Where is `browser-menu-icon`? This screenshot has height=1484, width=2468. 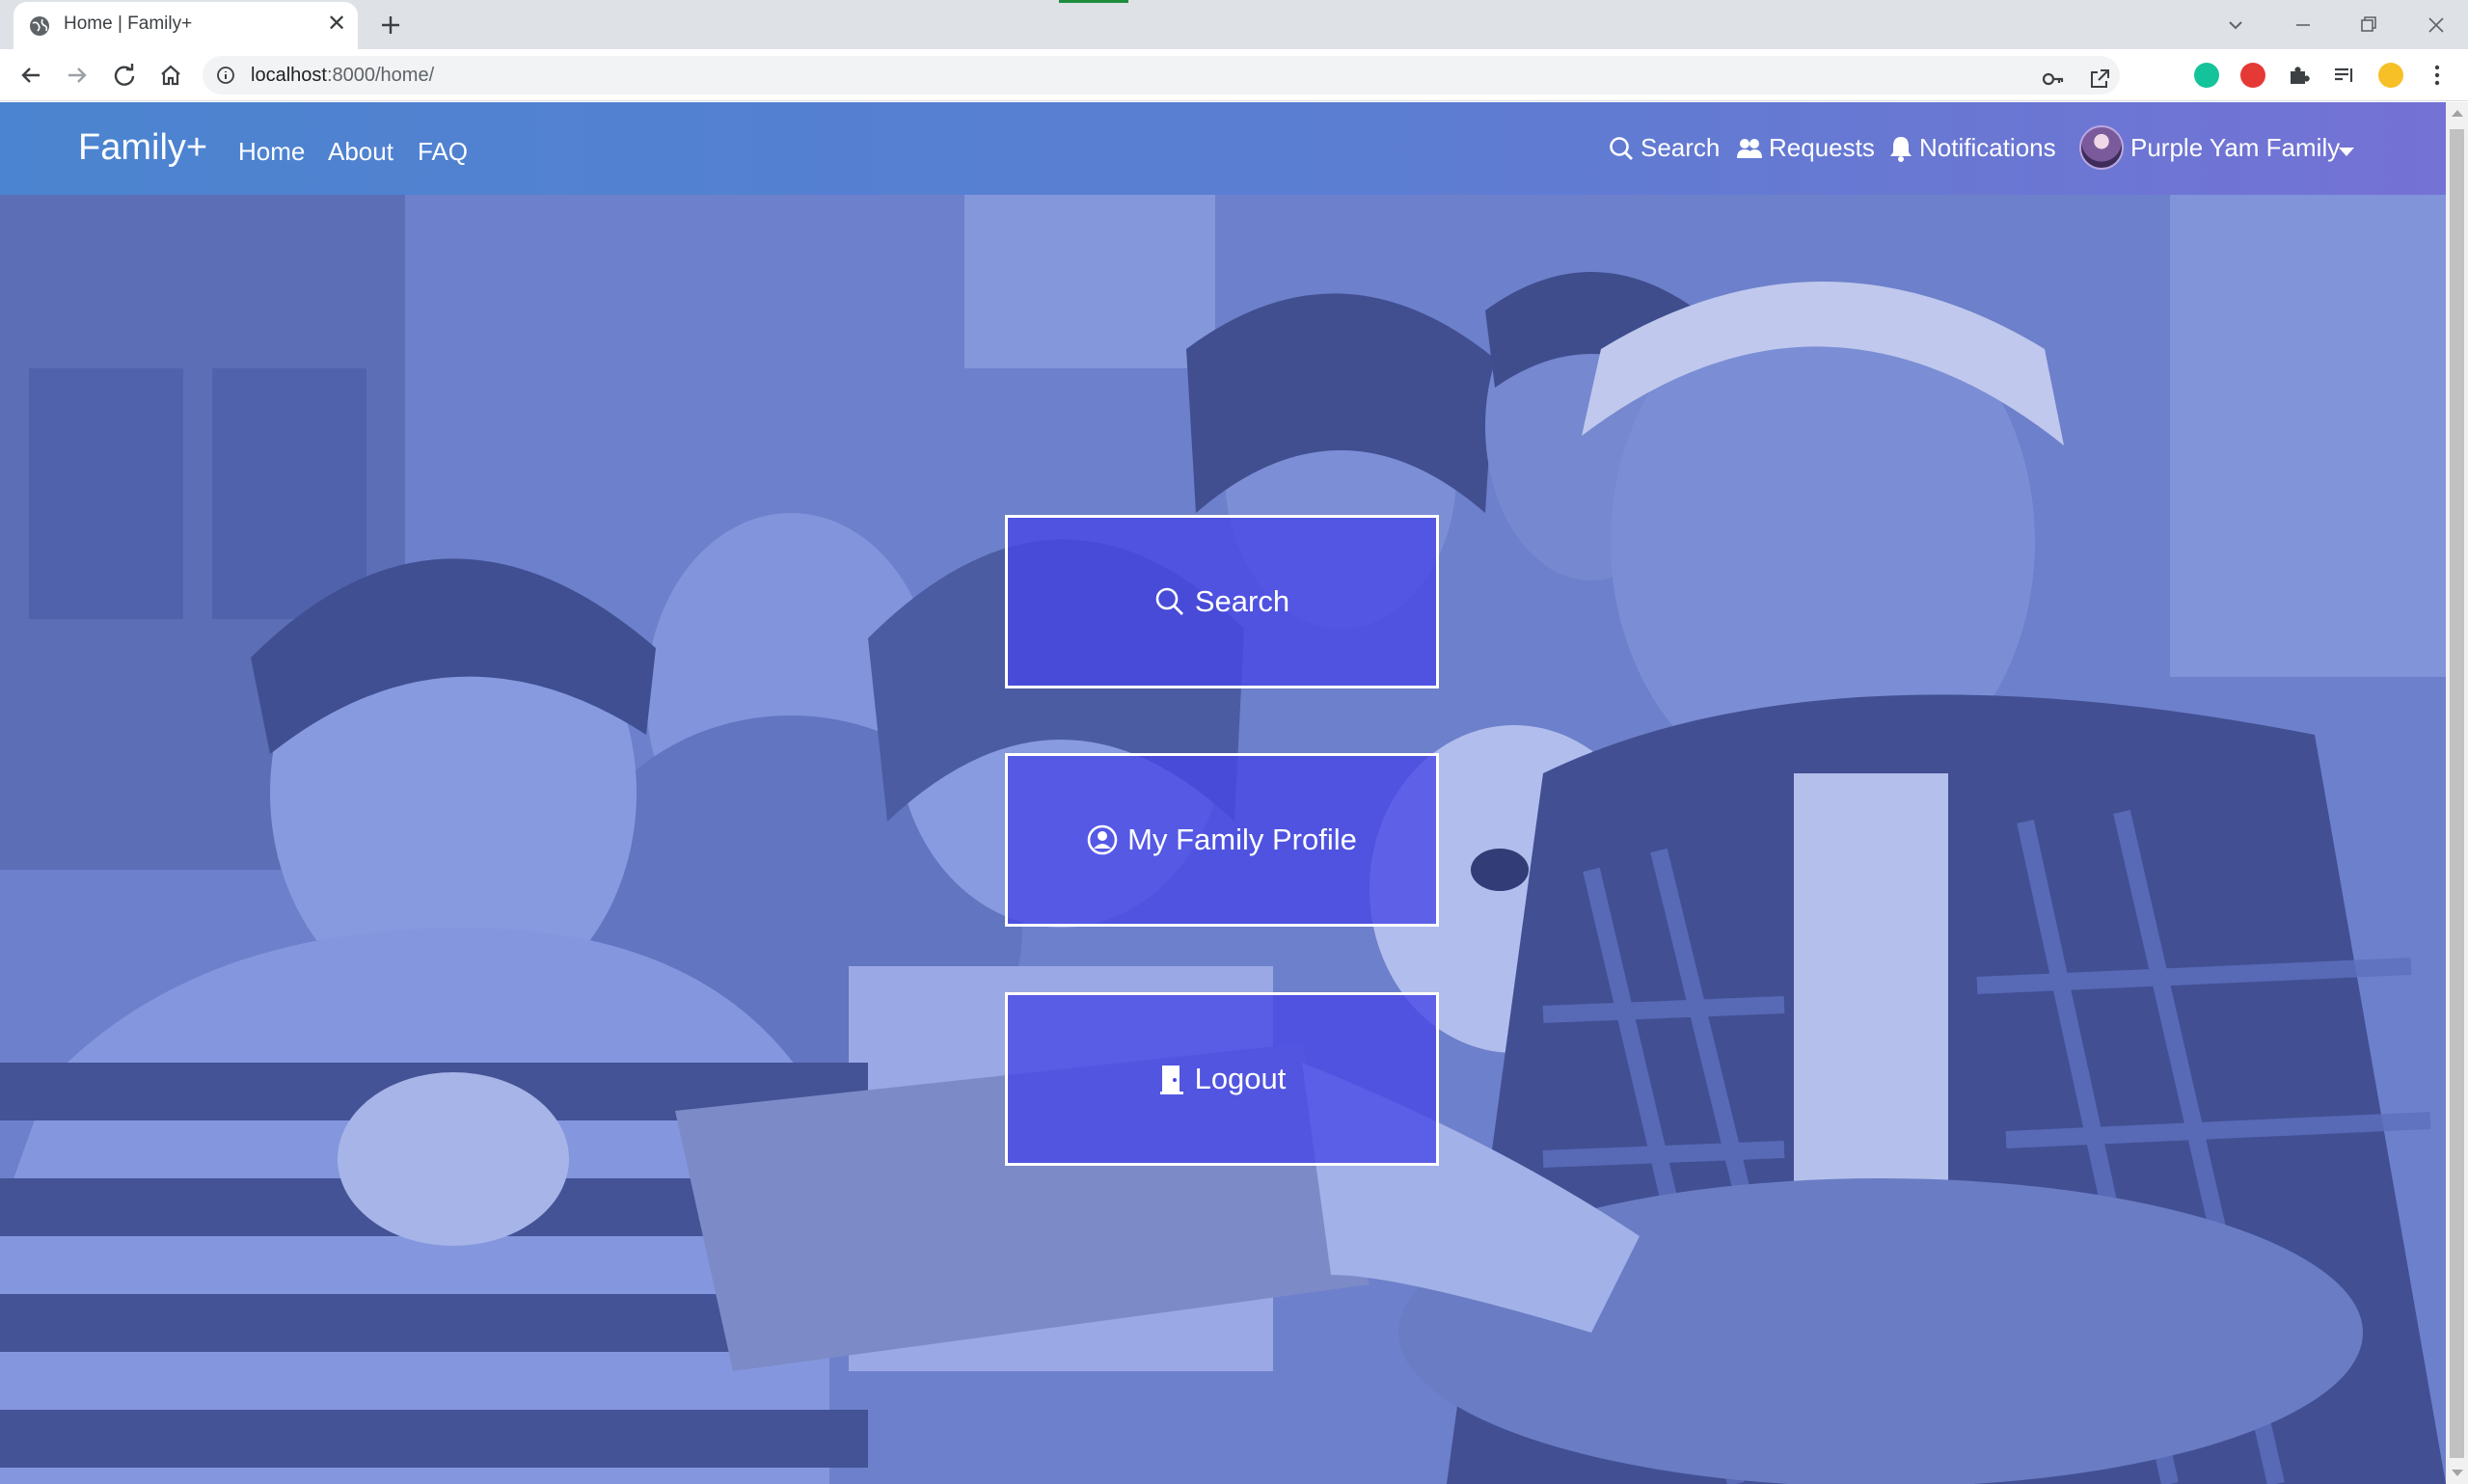 browser-menu-icon is located at coordinates (2437, 75).